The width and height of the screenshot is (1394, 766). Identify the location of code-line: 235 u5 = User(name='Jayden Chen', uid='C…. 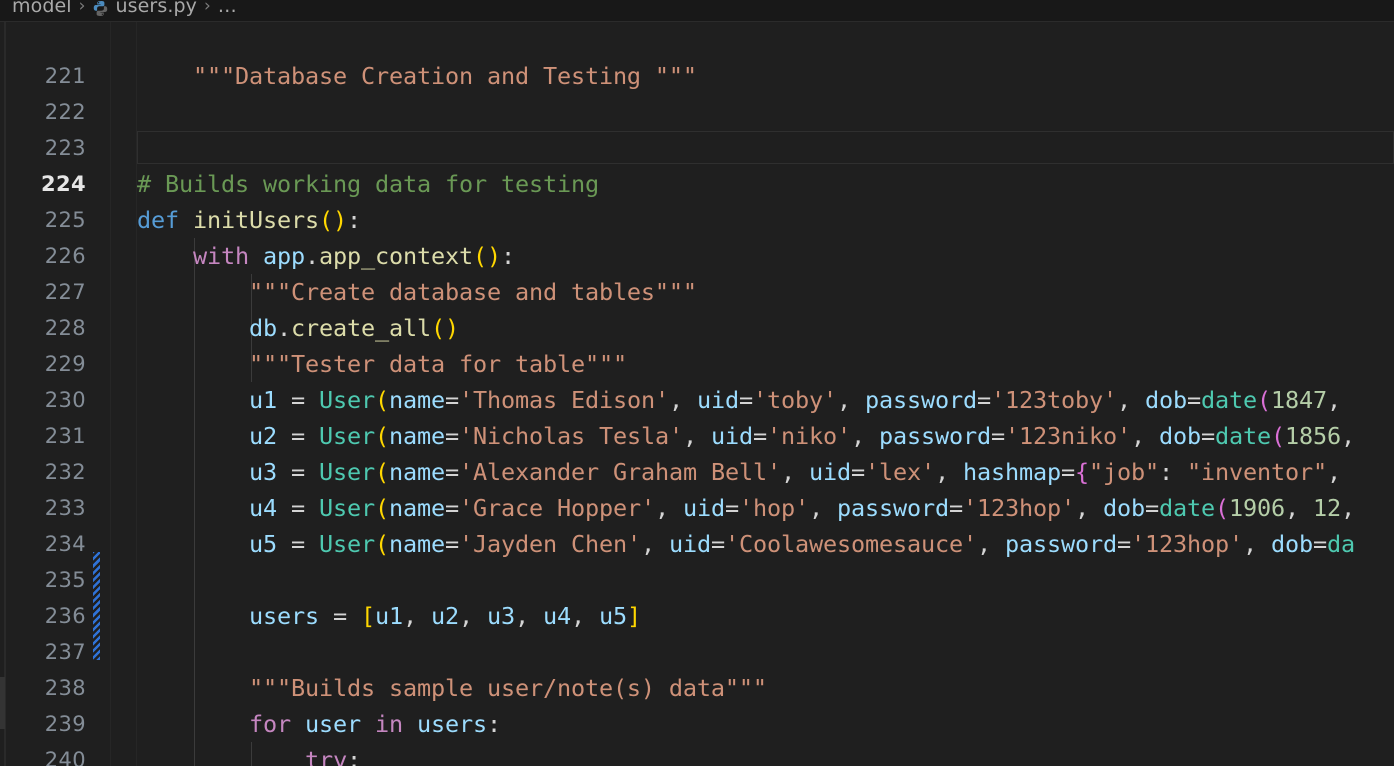
(697, 559).